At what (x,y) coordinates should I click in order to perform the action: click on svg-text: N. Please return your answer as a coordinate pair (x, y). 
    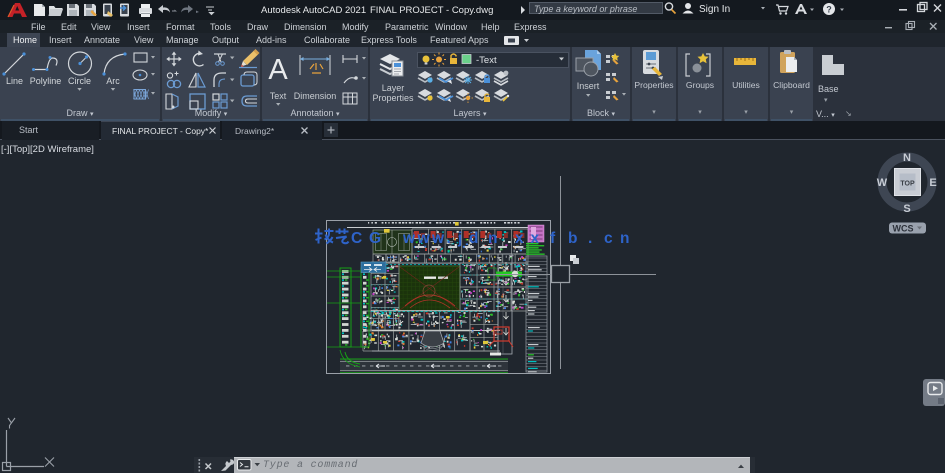
    Looking at the image, I should click on (907, 158).